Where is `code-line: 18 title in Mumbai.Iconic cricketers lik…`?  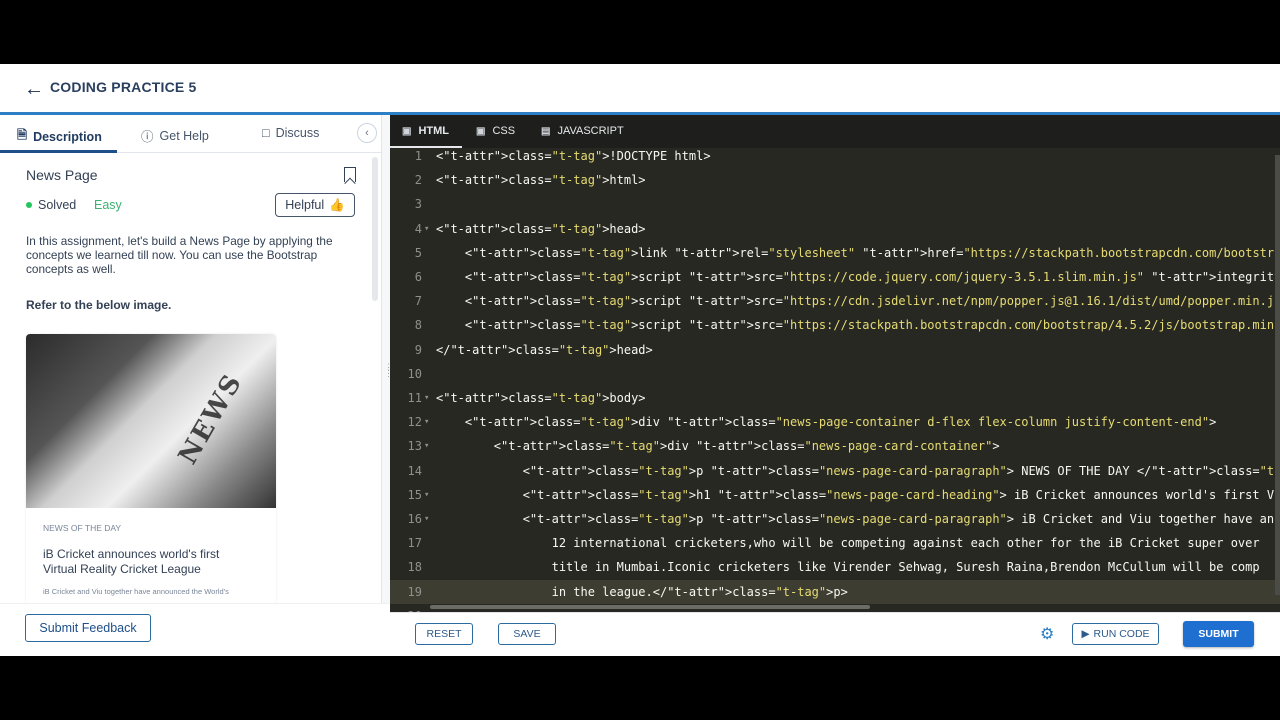 code-line: 18 title in Mumbai.Iconic cricketers lik… is located at coordinates (835, 567).